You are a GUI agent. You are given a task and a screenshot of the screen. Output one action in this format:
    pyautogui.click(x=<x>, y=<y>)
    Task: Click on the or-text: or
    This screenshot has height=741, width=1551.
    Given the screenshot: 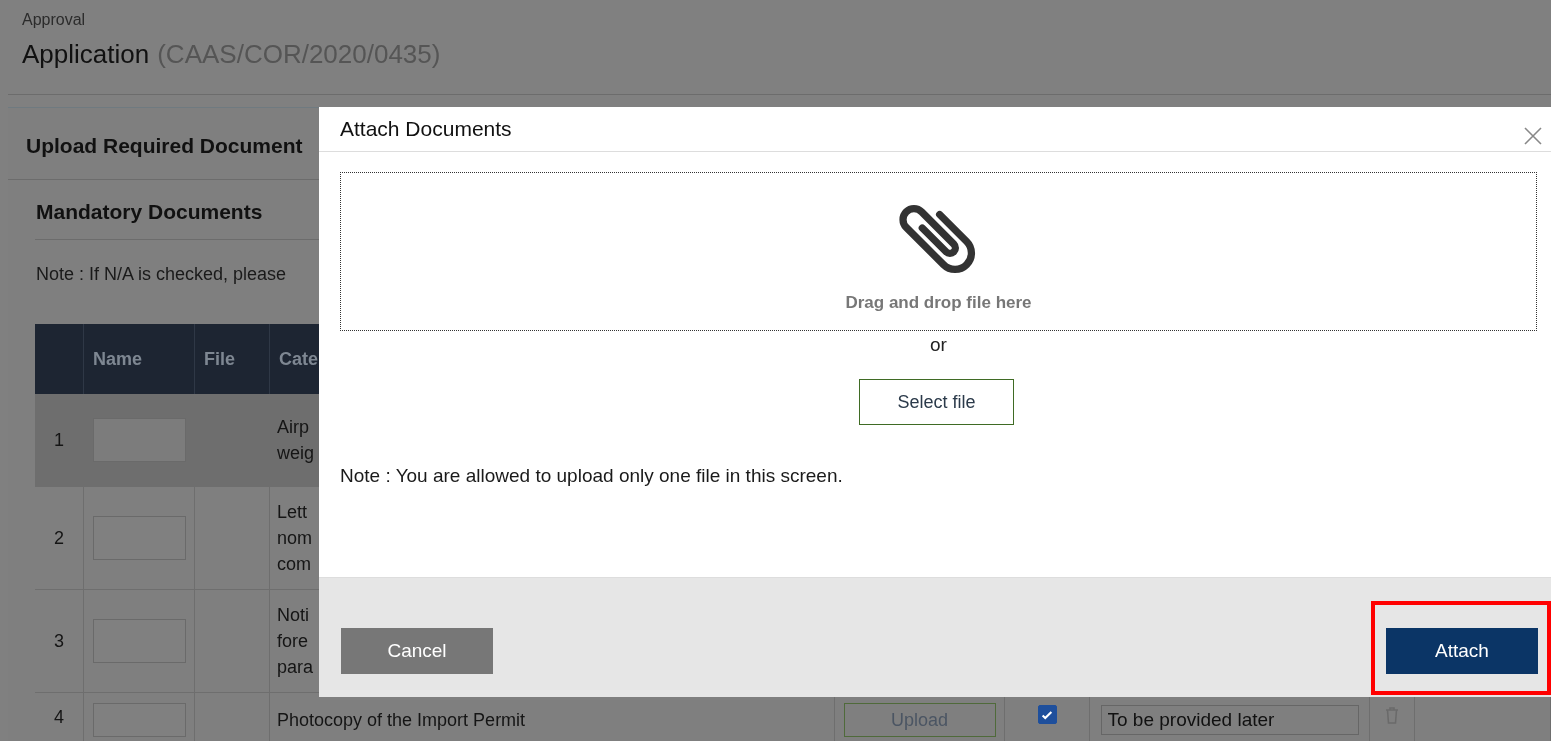 What is the action you would take?
    pyautogui.click(x=938, y=344)
    